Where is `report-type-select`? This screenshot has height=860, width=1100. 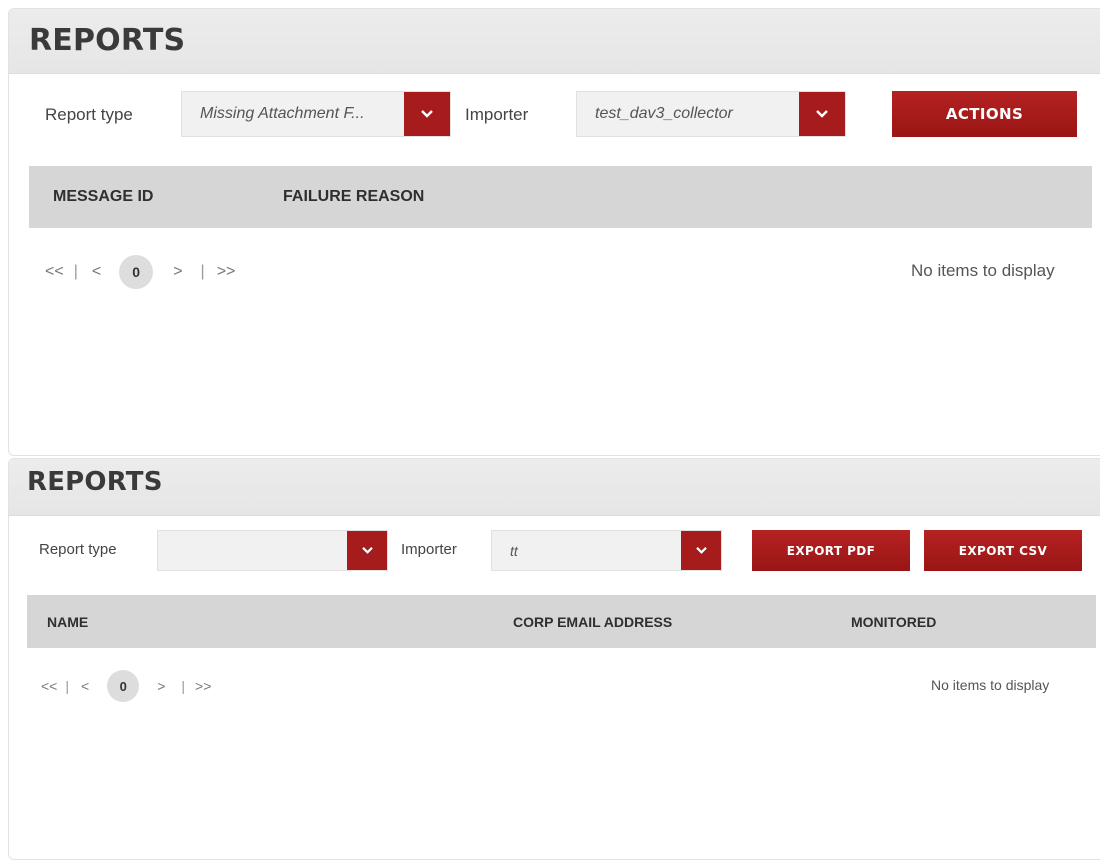
report-type-select is located at coordinates (272, 550).